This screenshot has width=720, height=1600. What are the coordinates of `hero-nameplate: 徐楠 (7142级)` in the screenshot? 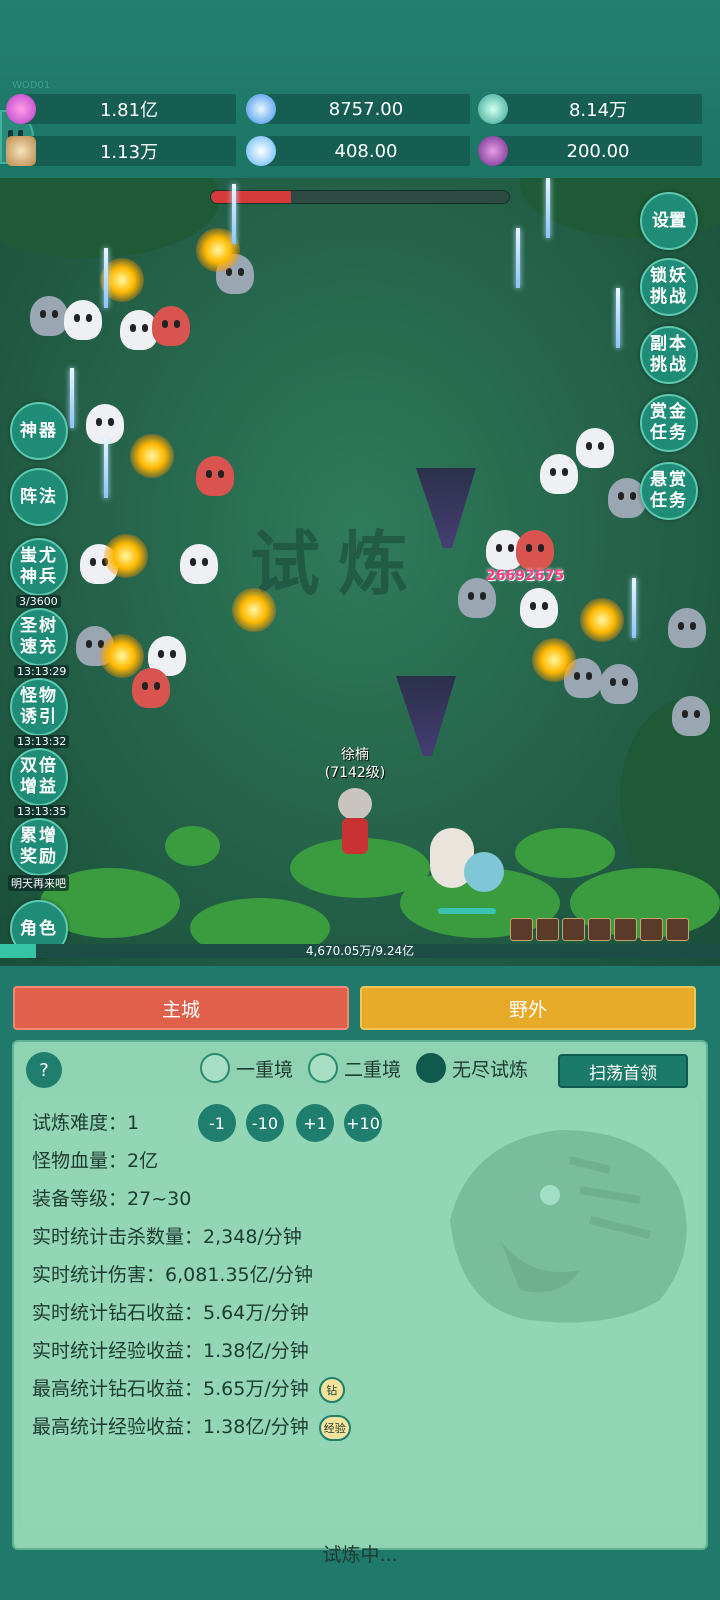 It's located at (355, 764).